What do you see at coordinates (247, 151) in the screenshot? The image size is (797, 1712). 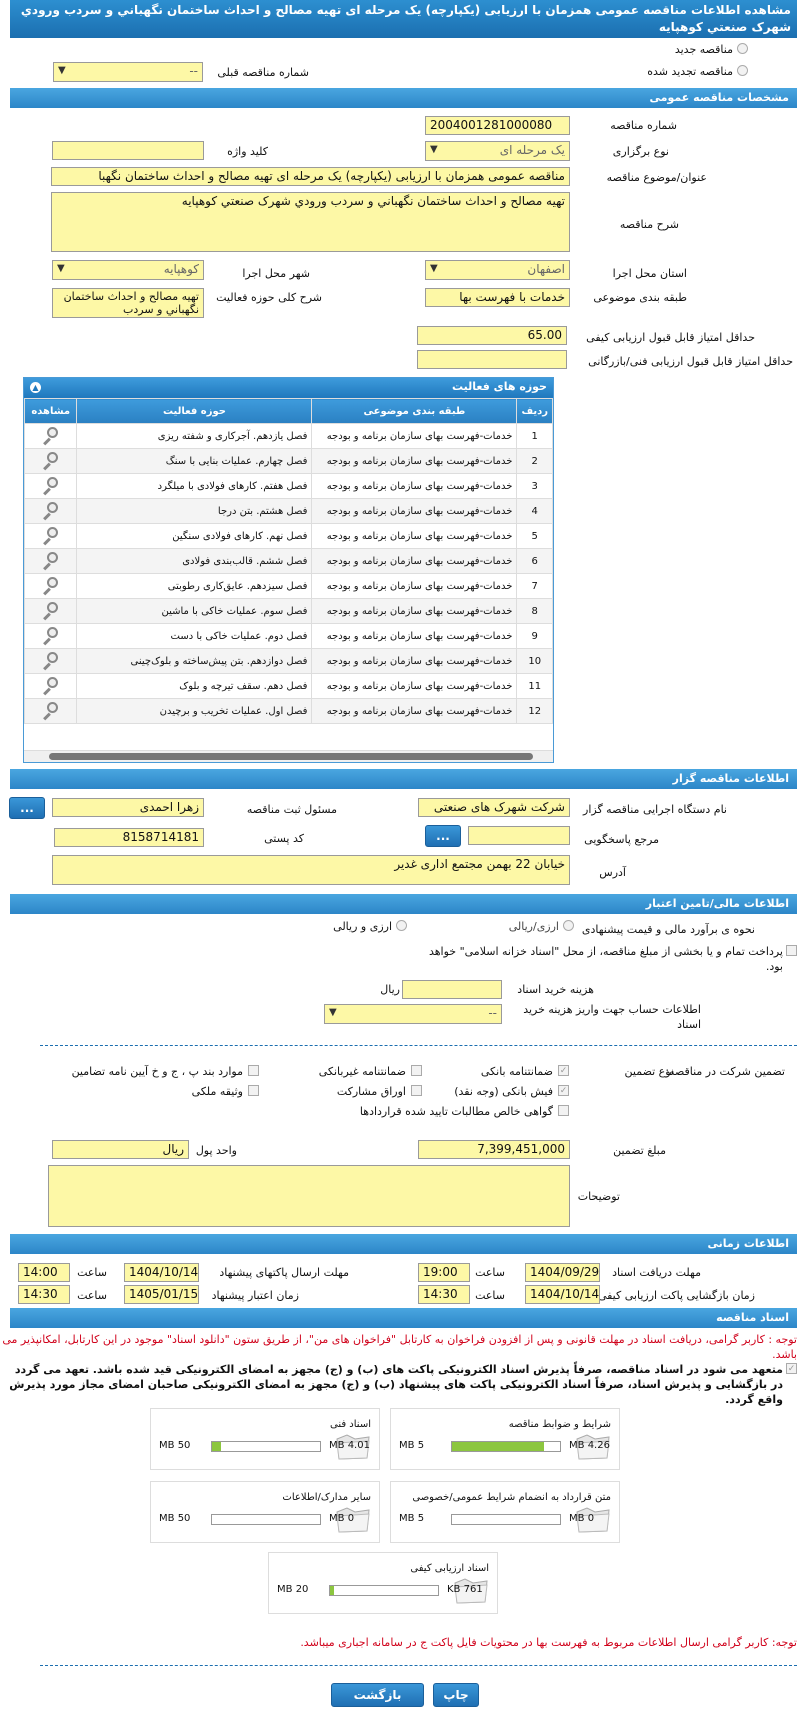 I see `keyword-label: کلید واژه` at bounding box center [247, 151].